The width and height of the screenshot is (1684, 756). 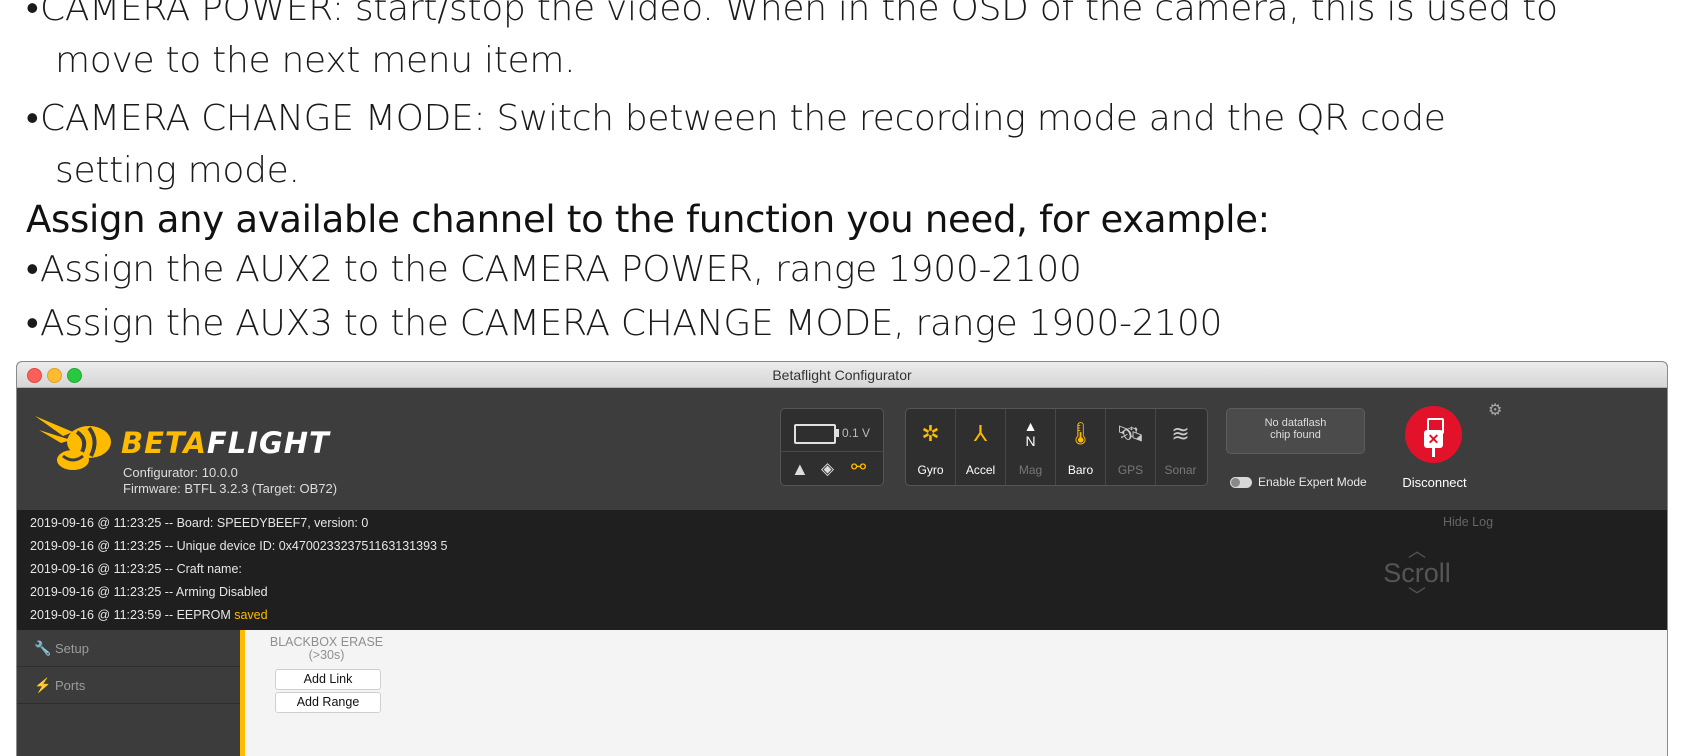 What do you see at coordinates (856, 433) in the screenshot?
I see `battery-voltage: 0.1 V` at bounding box center [856, 433].